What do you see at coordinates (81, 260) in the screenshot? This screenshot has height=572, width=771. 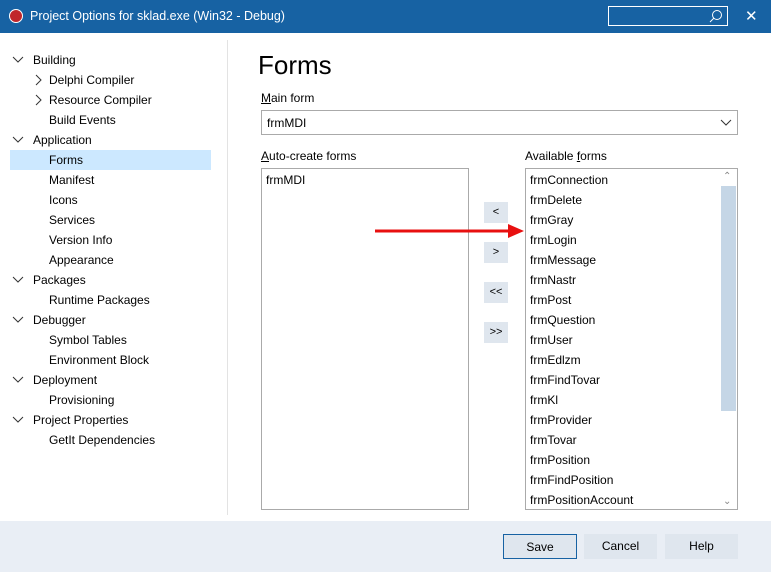 I see `tree-item-label: Appearance` at bounding box center [81, 260].